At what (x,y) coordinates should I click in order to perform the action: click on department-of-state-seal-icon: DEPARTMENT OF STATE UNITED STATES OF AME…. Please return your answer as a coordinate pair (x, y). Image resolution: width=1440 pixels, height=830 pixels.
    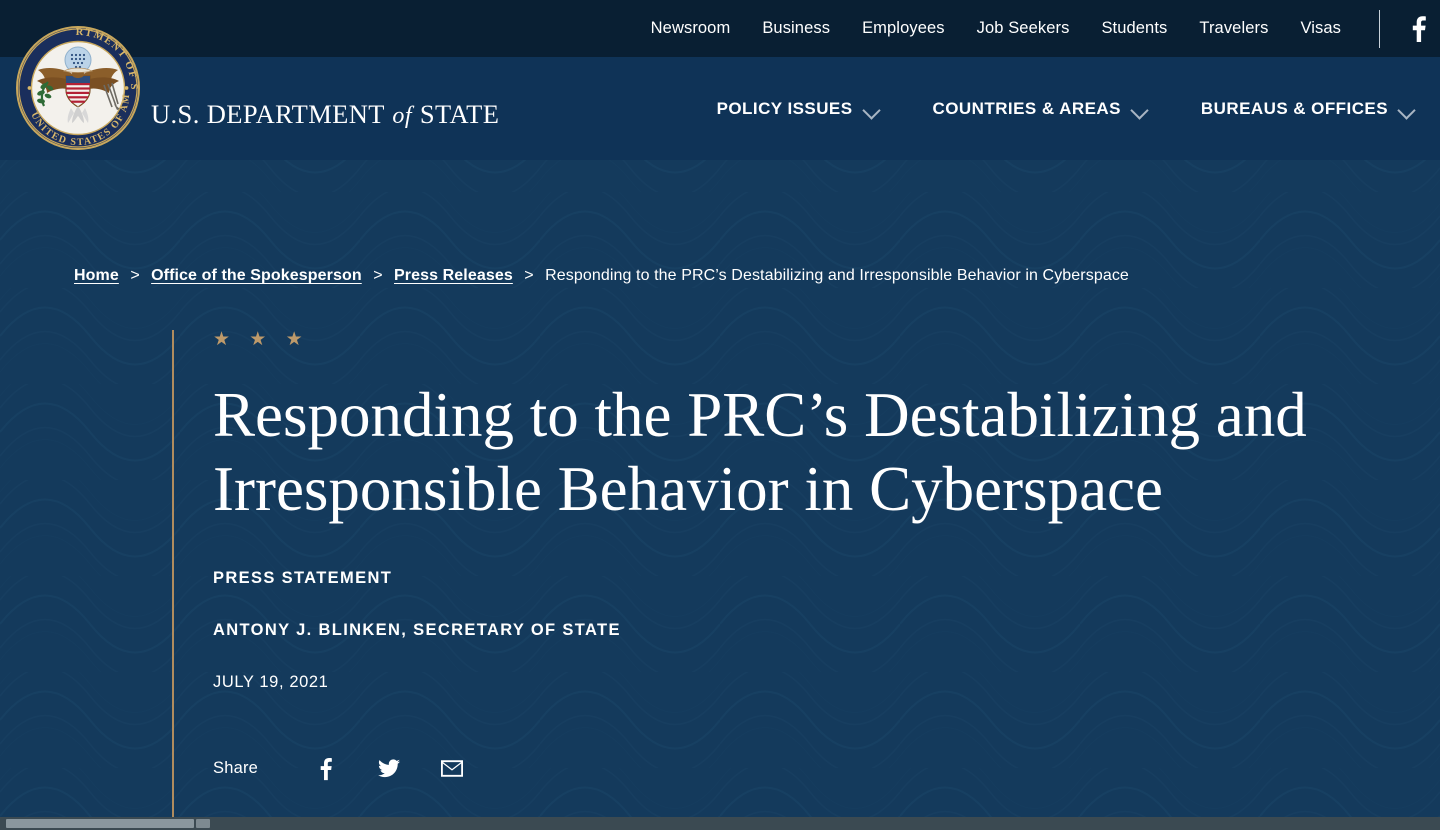
    Looking at the image, I should click on (78, 88).